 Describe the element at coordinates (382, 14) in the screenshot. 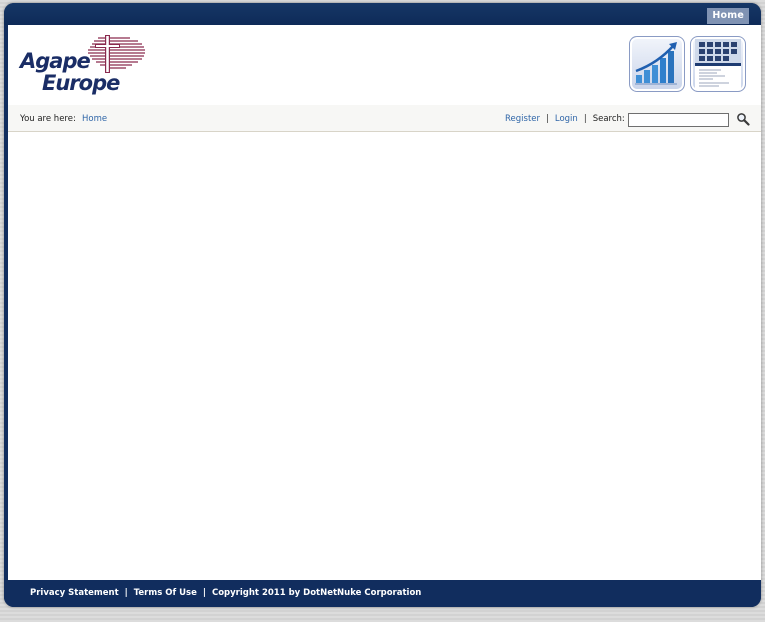

I see `top-nav-bar: Home` at that location.